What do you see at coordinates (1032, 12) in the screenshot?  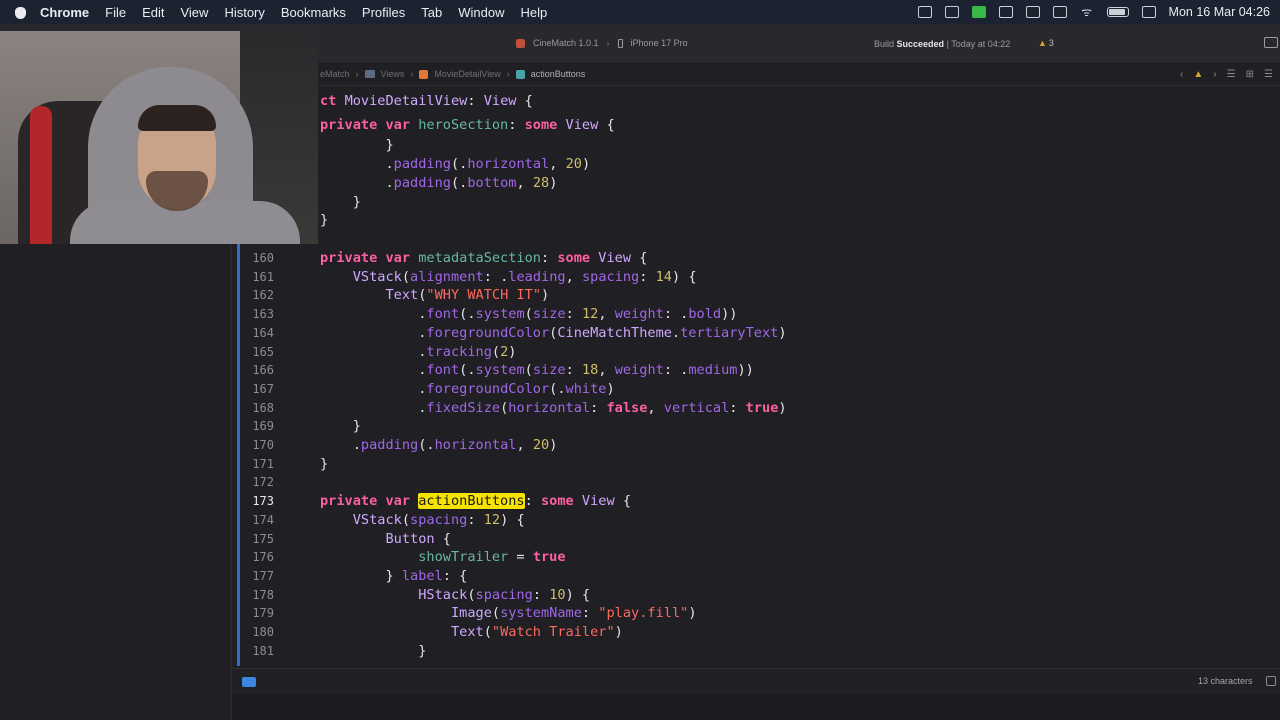 I see `notion-icon` at bounding box center [1032, 12].